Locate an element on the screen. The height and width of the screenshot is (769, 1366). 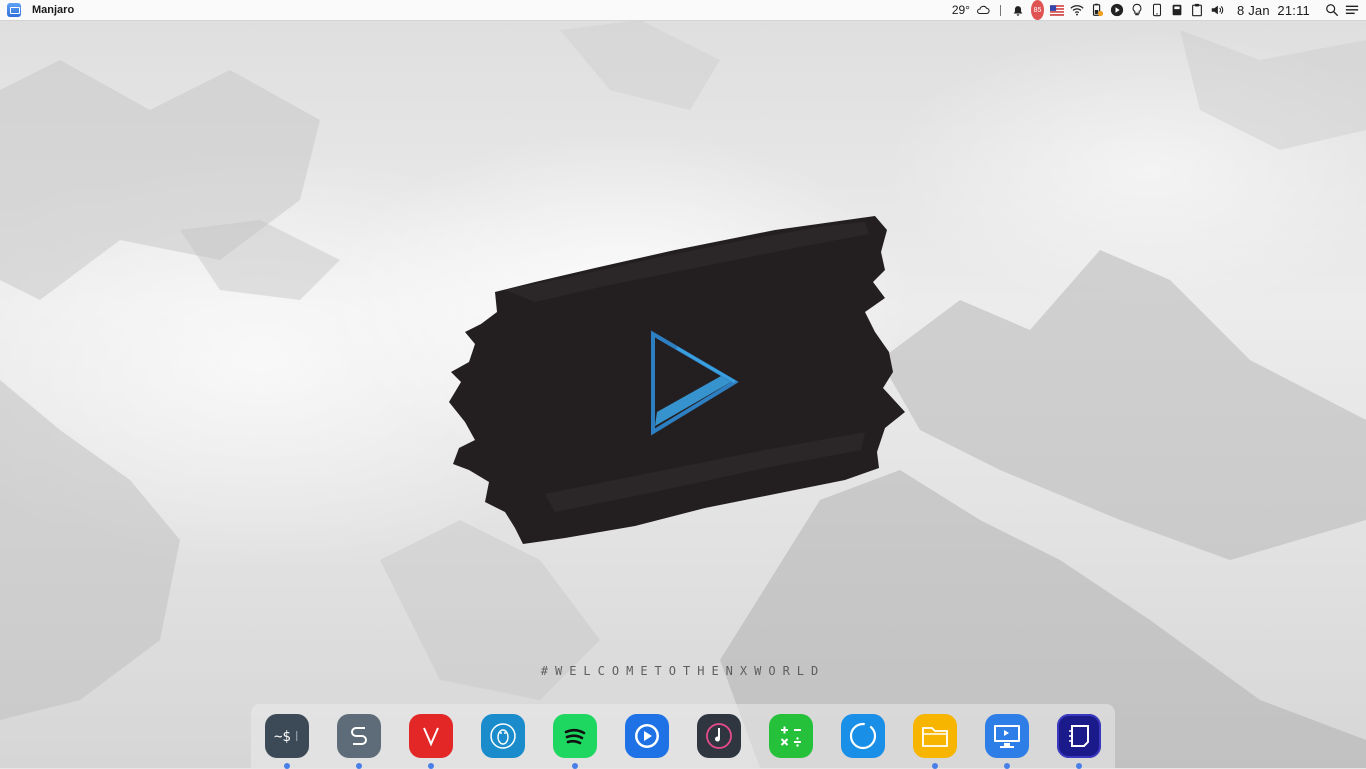
dock-item-vivaldi is located at coordinates (431, 736).